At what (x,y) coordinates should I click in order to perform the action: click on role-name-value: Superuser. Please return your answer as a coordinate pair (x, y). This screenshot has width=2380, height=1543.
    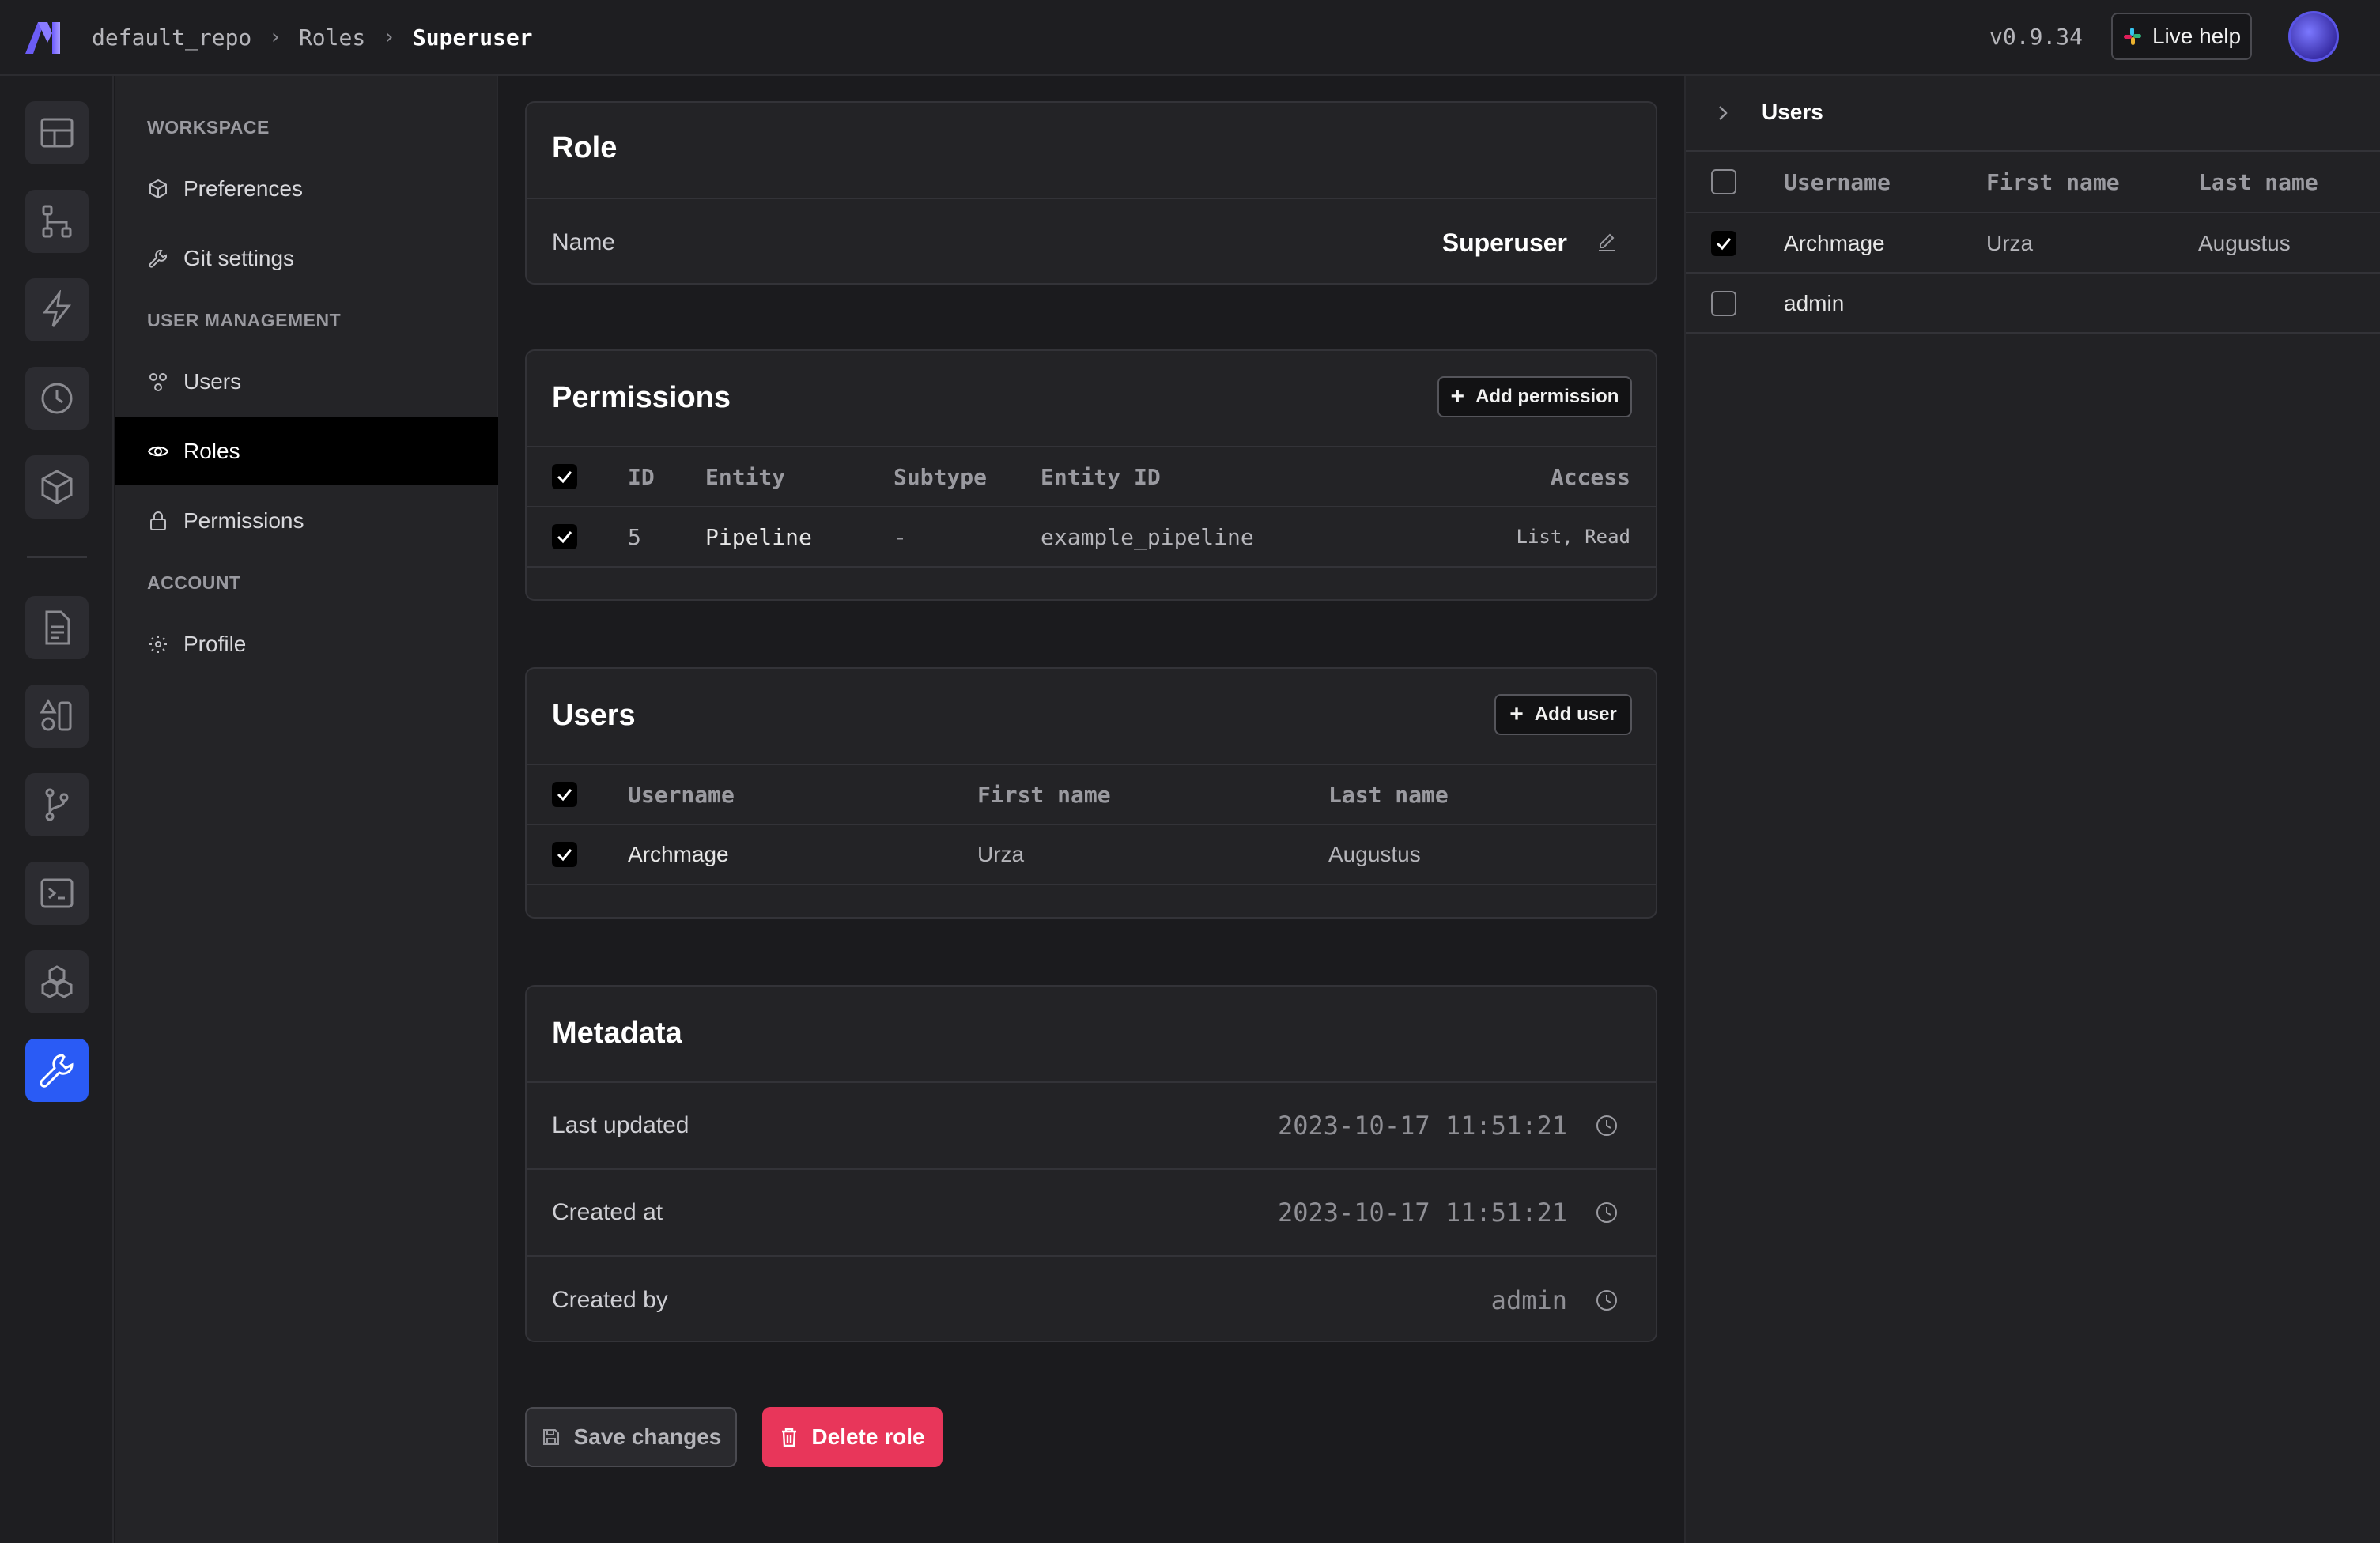
    Looking at the image, I should click on (1504, 242).